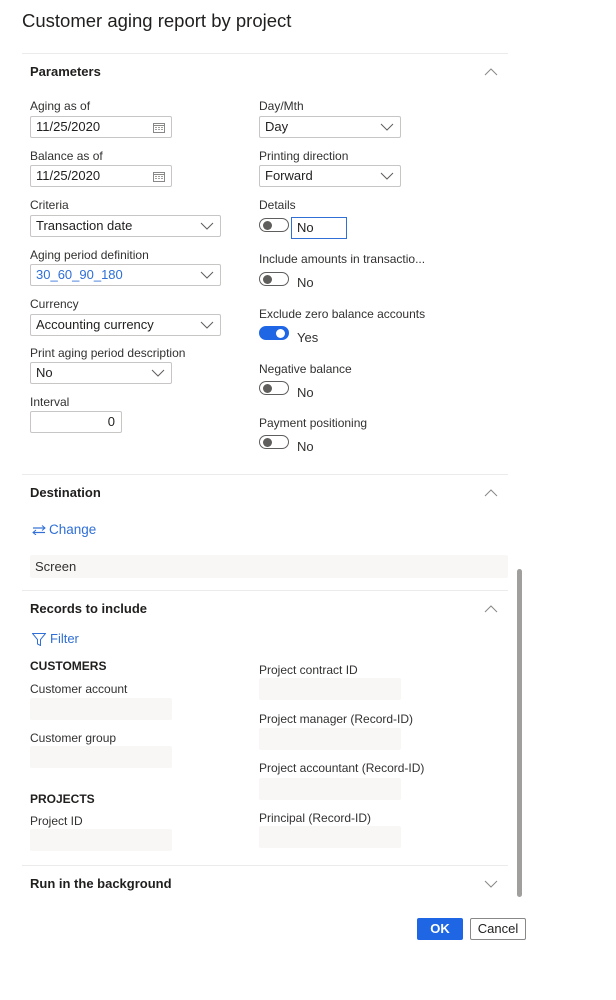  Describe the element at coordinates (95, 324) in the screenshot. I see `currency-value: Accounting currency` at that location.